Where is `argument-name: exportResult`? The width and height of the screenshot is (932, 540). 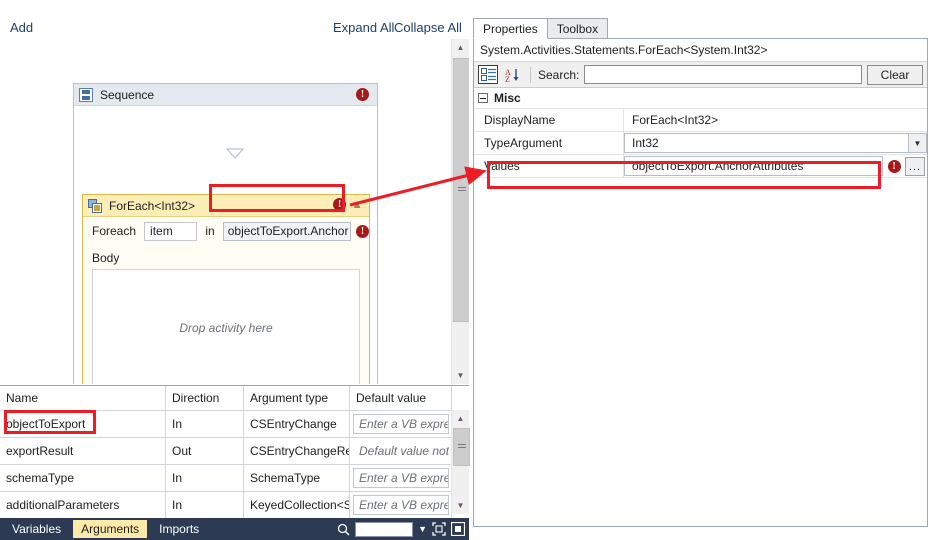
argument-name: exportResult is located at coordinates (83, 451).